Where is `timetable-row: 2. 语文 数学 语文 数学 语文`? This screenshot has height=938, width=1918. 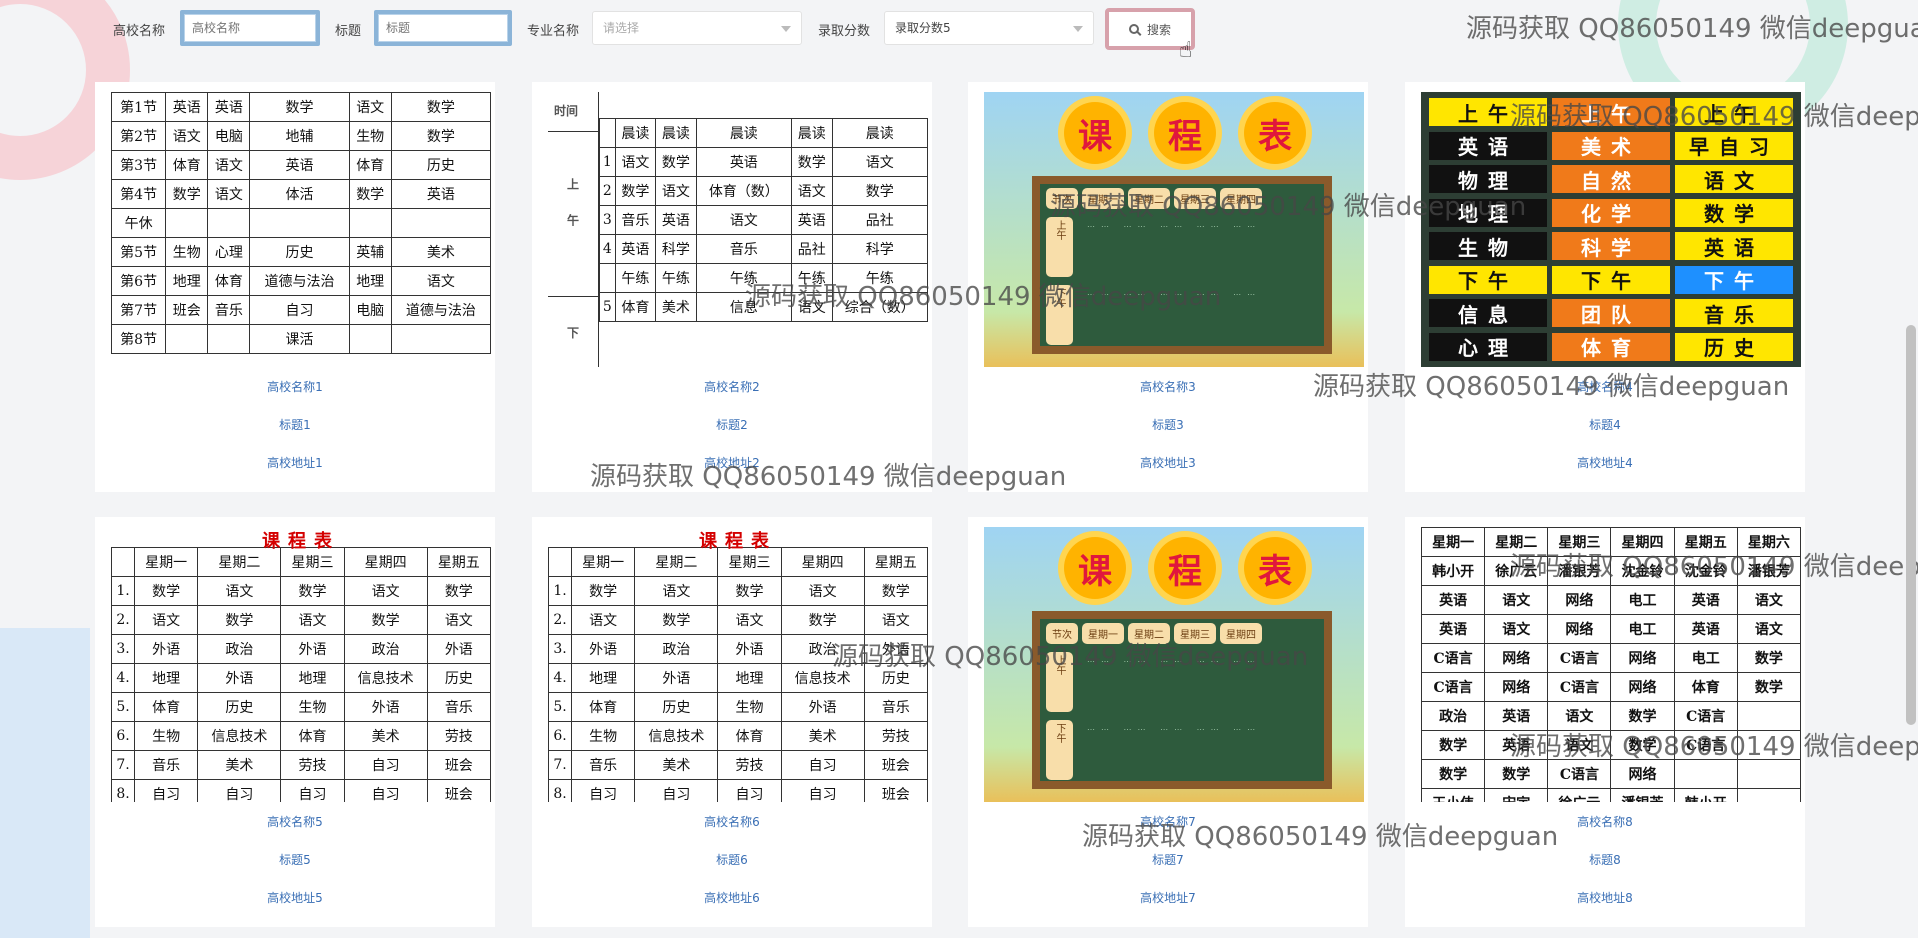 timetable-row: 2. 语文 数学 语文 数学 语文 is located at coordinates (738, 620).